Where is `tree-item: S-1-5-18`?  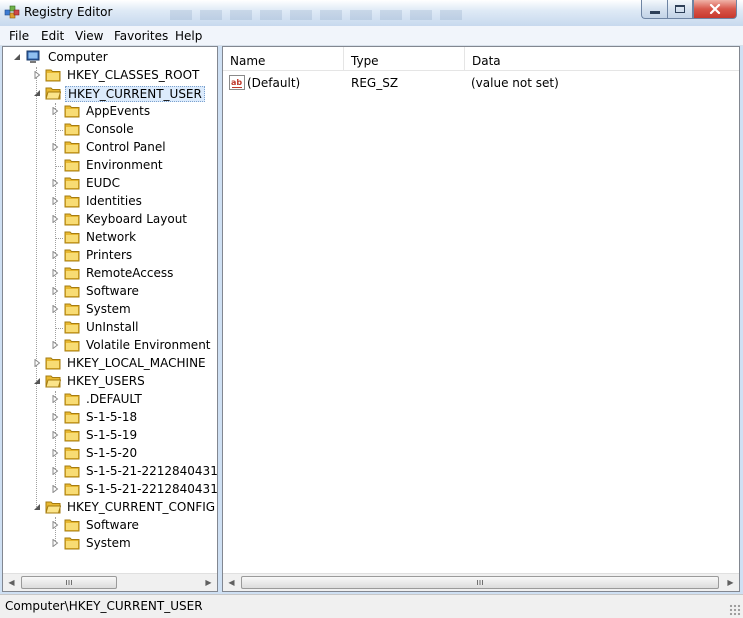 tree-item: S-1-5-18 is located at coordinates (110, 418).